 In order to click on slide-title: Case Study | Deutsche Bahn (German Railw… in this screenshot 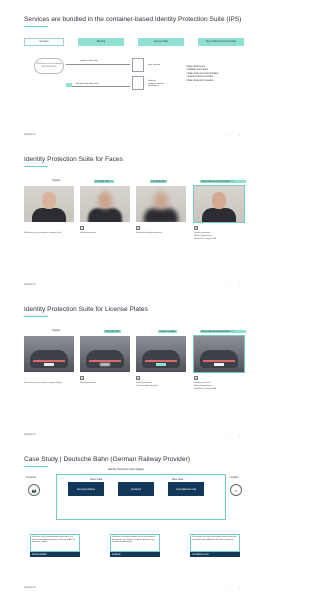, I will do `click(107, 459)`.